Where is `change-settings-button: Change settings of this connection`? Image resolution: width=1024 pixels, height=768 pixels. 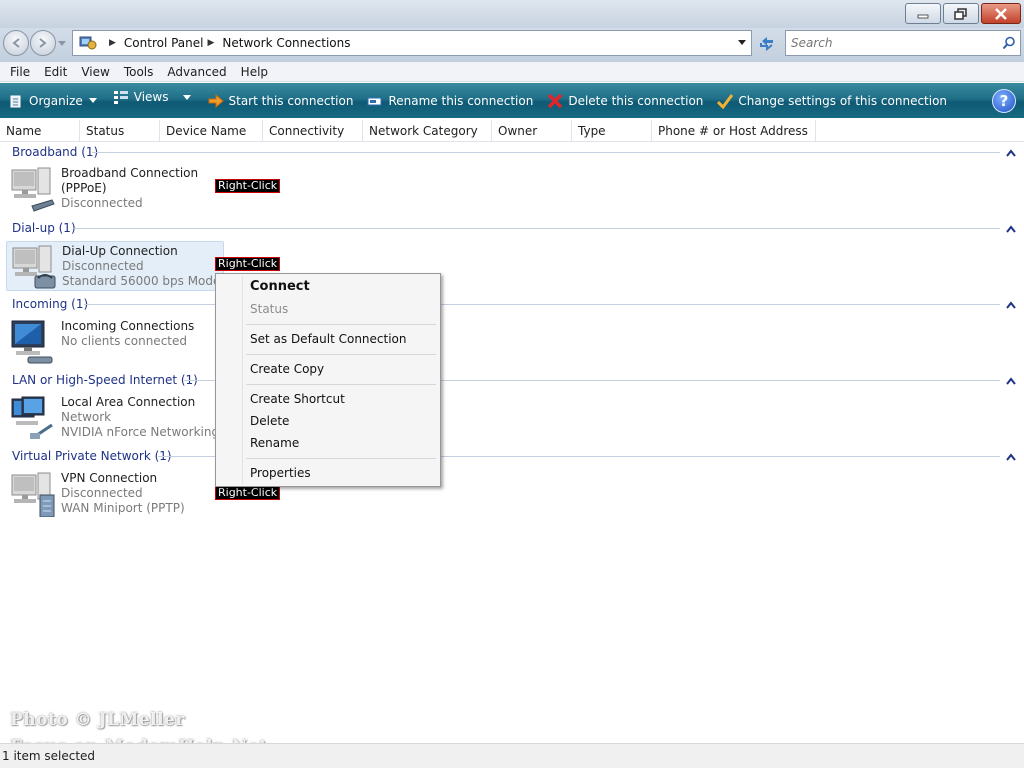
change-settings-button: Change settings of this connection is located at coordinates (832, 101).